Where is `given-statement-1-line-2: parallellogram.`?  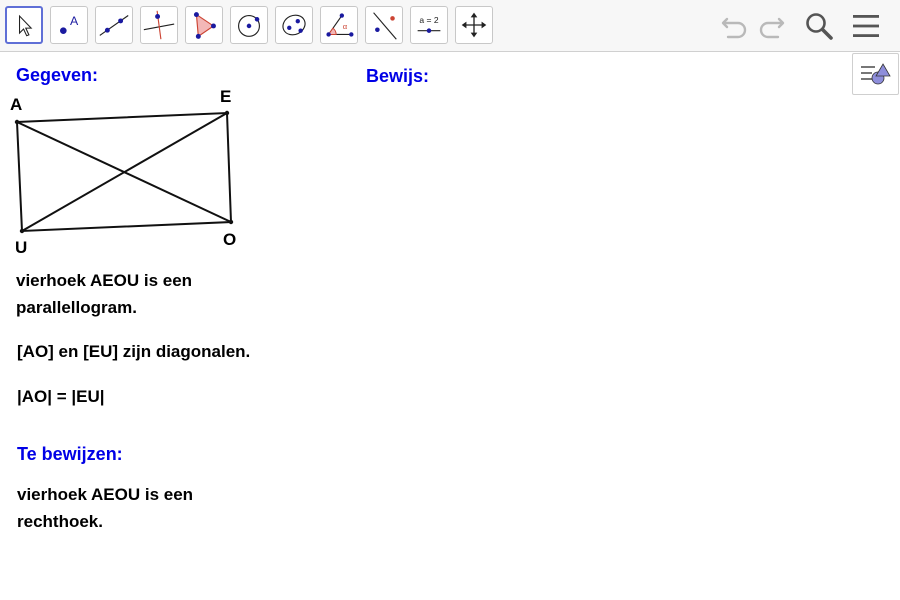 given-statement-1-line-2: parallellogram. is located at coordinates (76, 307).